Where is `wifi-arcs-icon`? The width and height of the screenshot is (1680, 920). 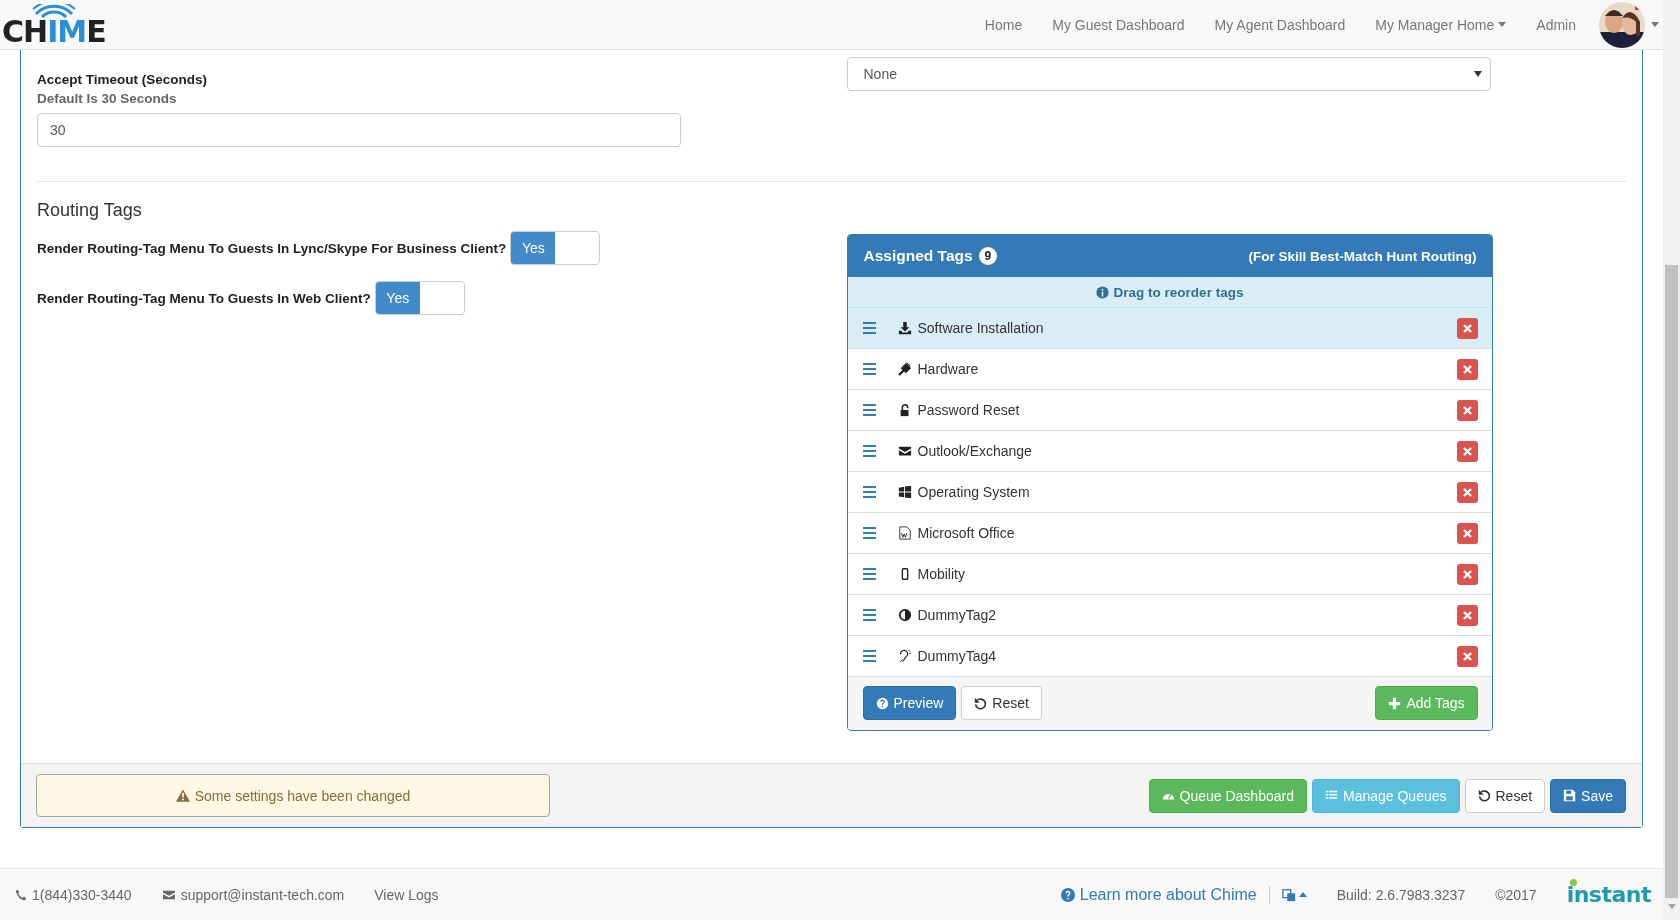 wifi-arcs-icon is located at coordinates (53, 10).